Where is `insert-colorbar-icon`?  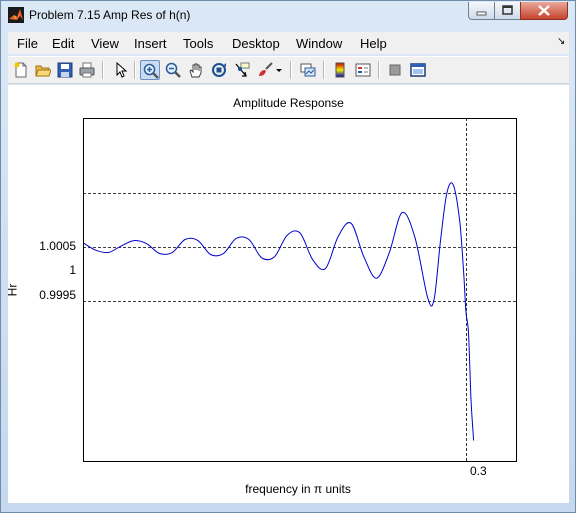
insert-colorbar-icon is located at coordinates (340, 70).